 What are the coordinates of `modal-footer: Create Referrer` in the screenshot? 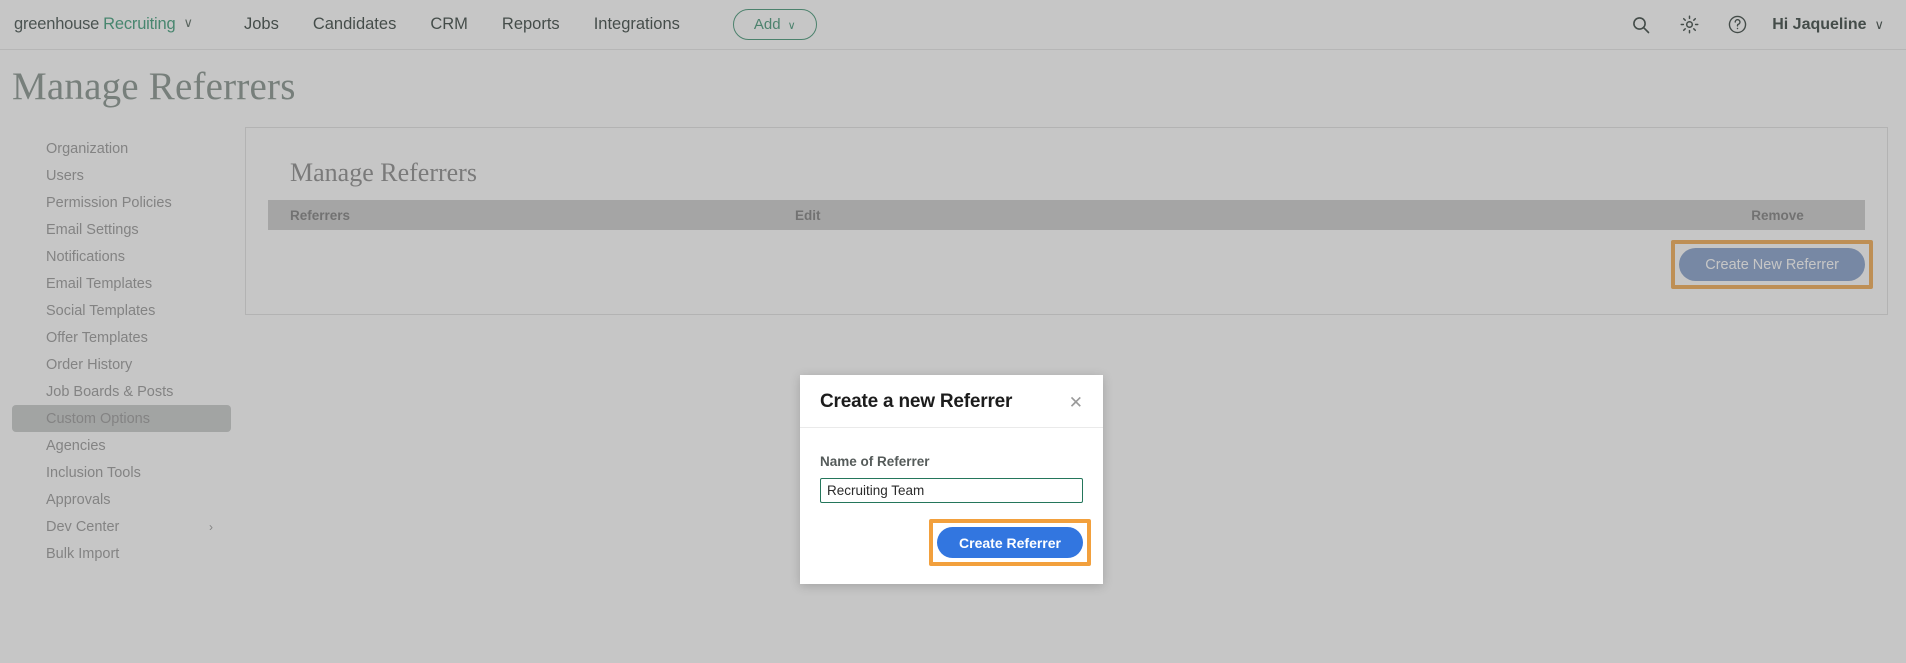 It's located at (951, 547).